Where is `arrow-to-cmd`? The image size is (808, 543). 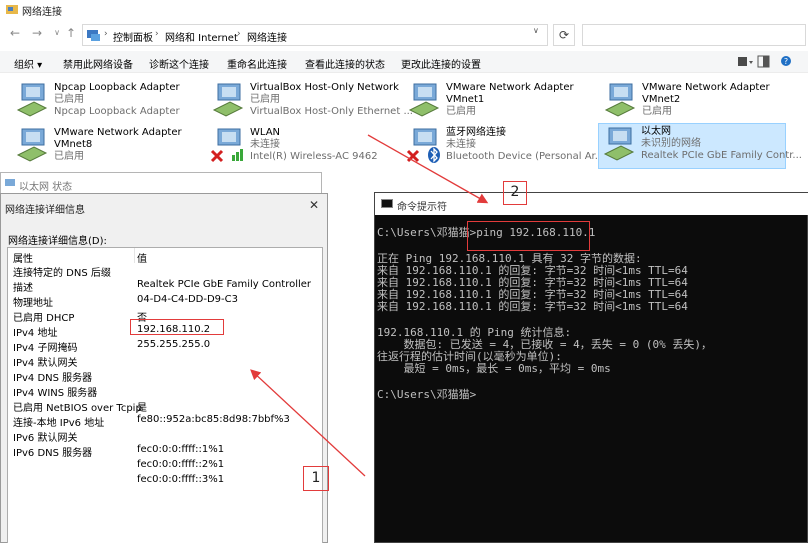
arrow-to-cmd is located at coordinates (428, 169).